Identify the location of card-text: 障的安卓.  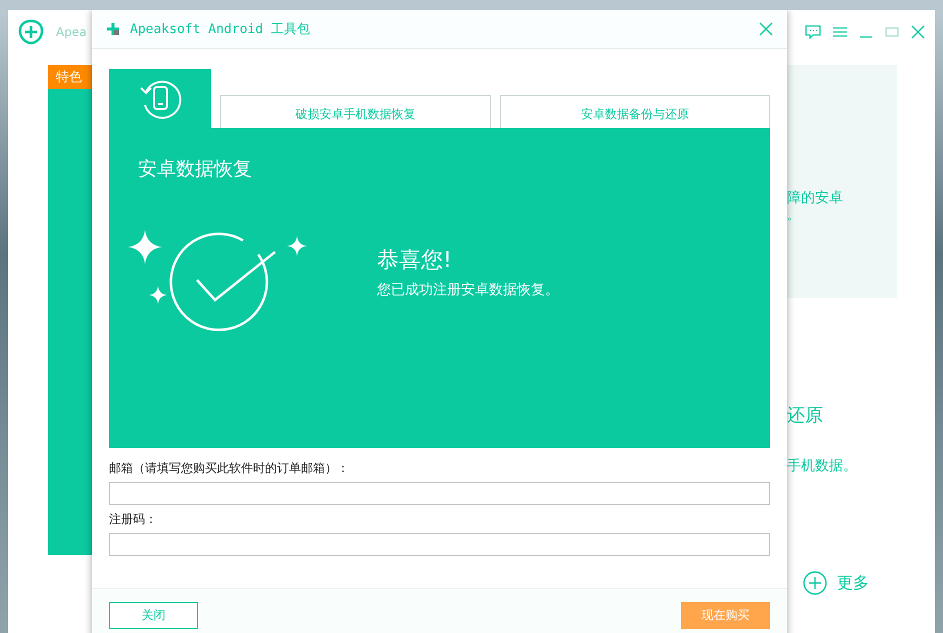
(815, 198).